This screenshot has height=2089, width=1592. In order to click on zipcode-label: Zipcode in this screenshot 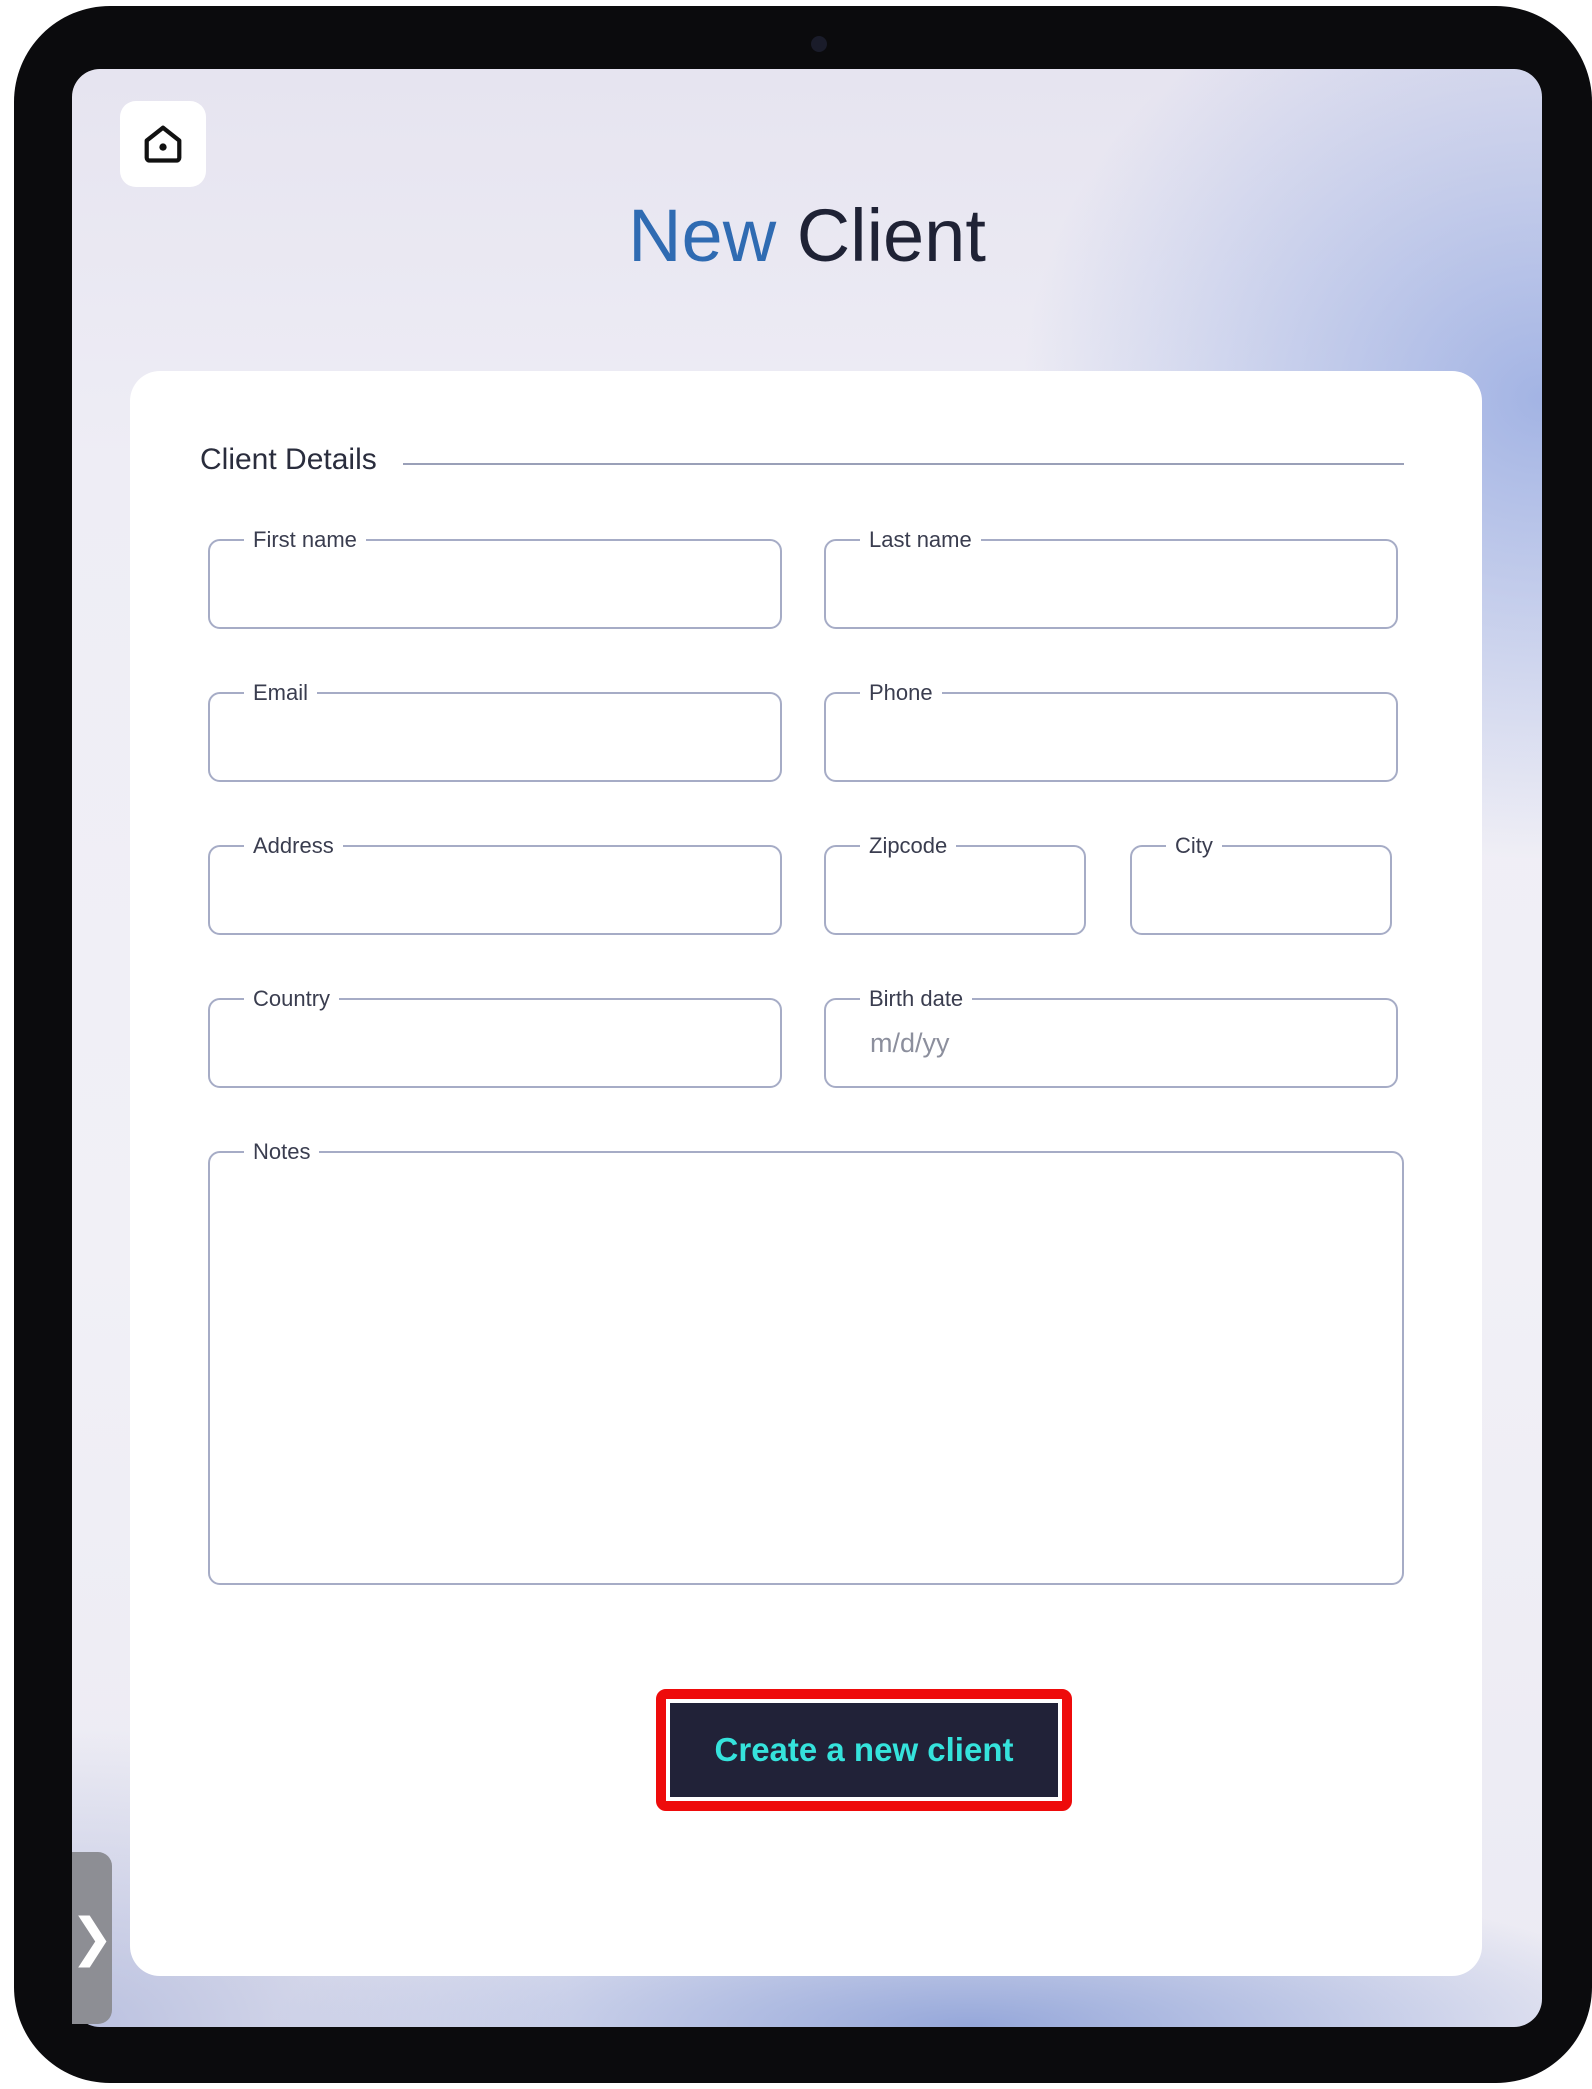, I will do `click(908, 846)`.